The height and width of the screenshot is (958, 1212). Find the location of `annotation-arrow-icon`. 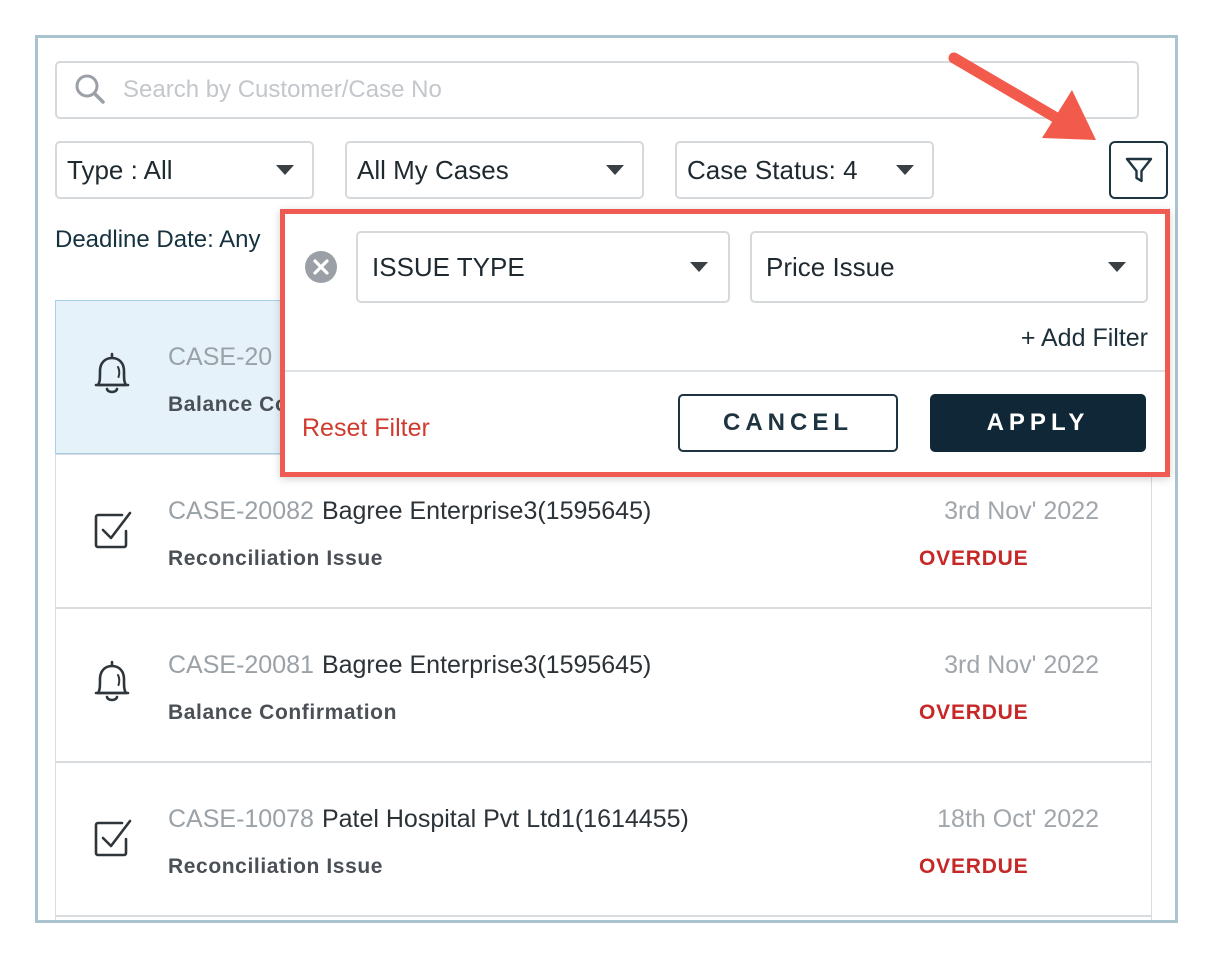

annotation-arrow-icon is located at coordinates (1022, 96).